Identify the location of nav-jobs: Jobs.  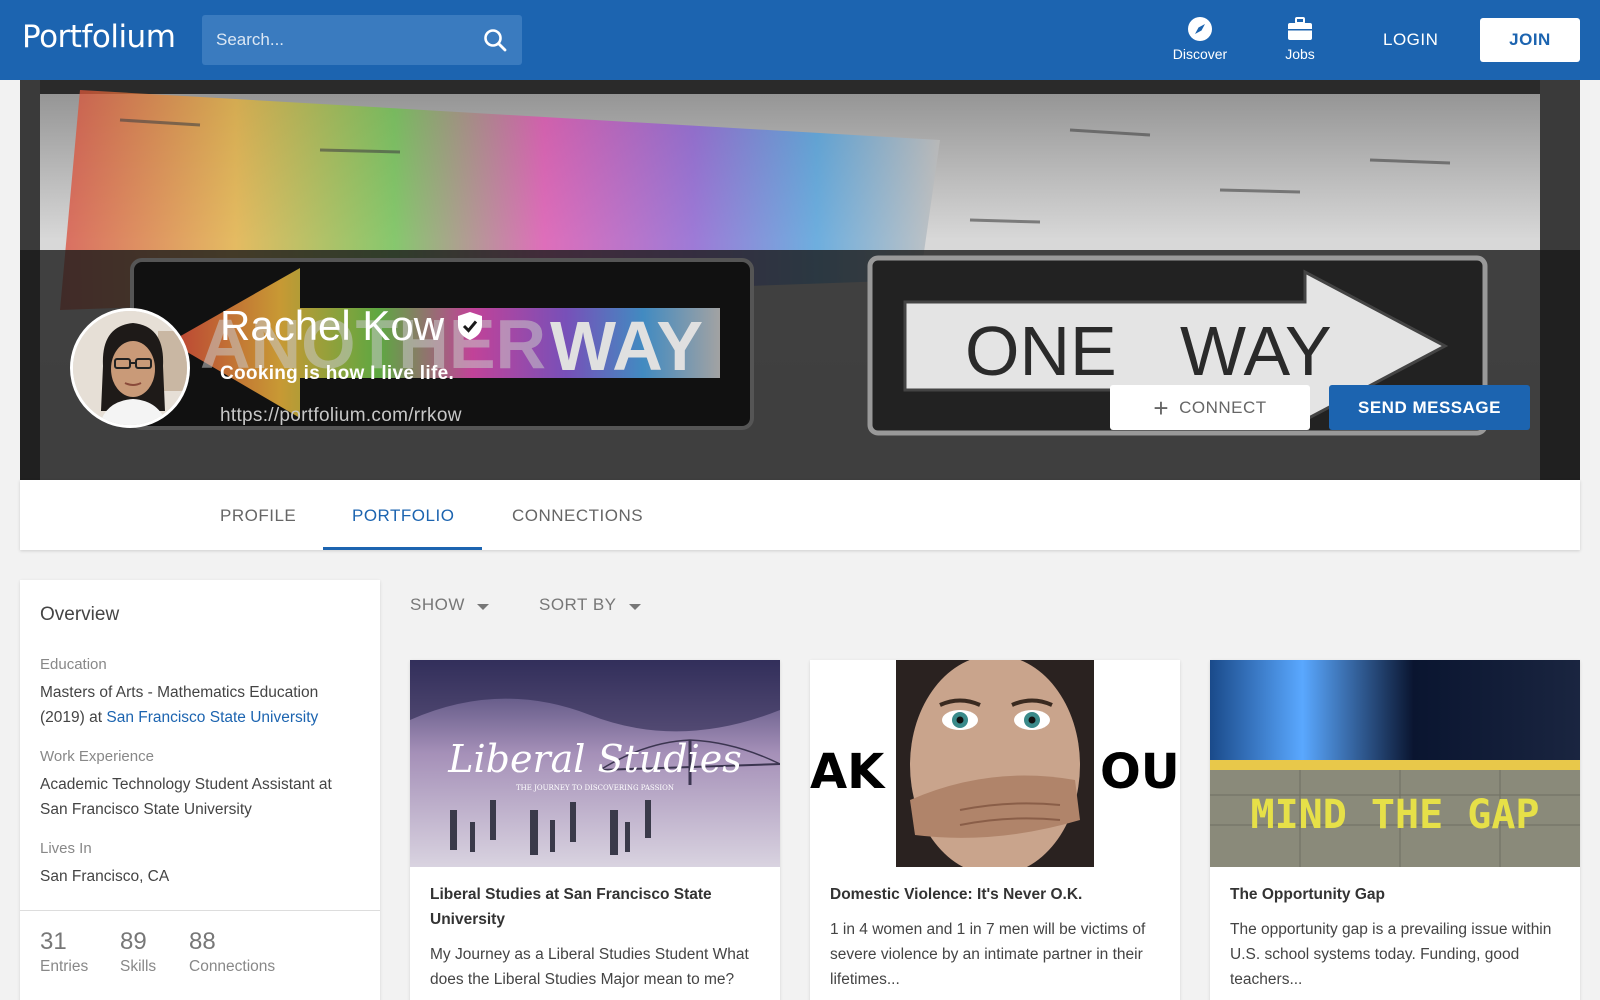
(1300, 39).